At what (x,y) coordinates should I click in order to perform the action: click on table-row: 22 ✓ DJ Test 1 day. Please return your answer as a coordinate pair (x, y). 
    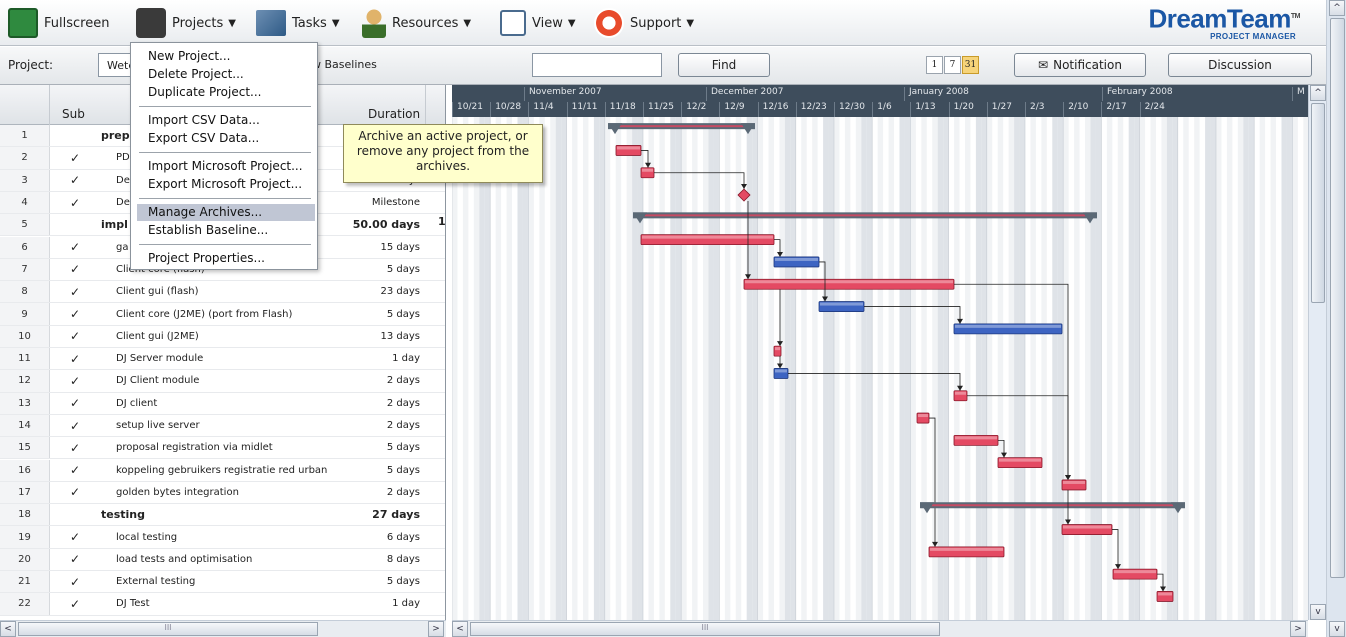
    Looking at the image, I should click on (222, 604).